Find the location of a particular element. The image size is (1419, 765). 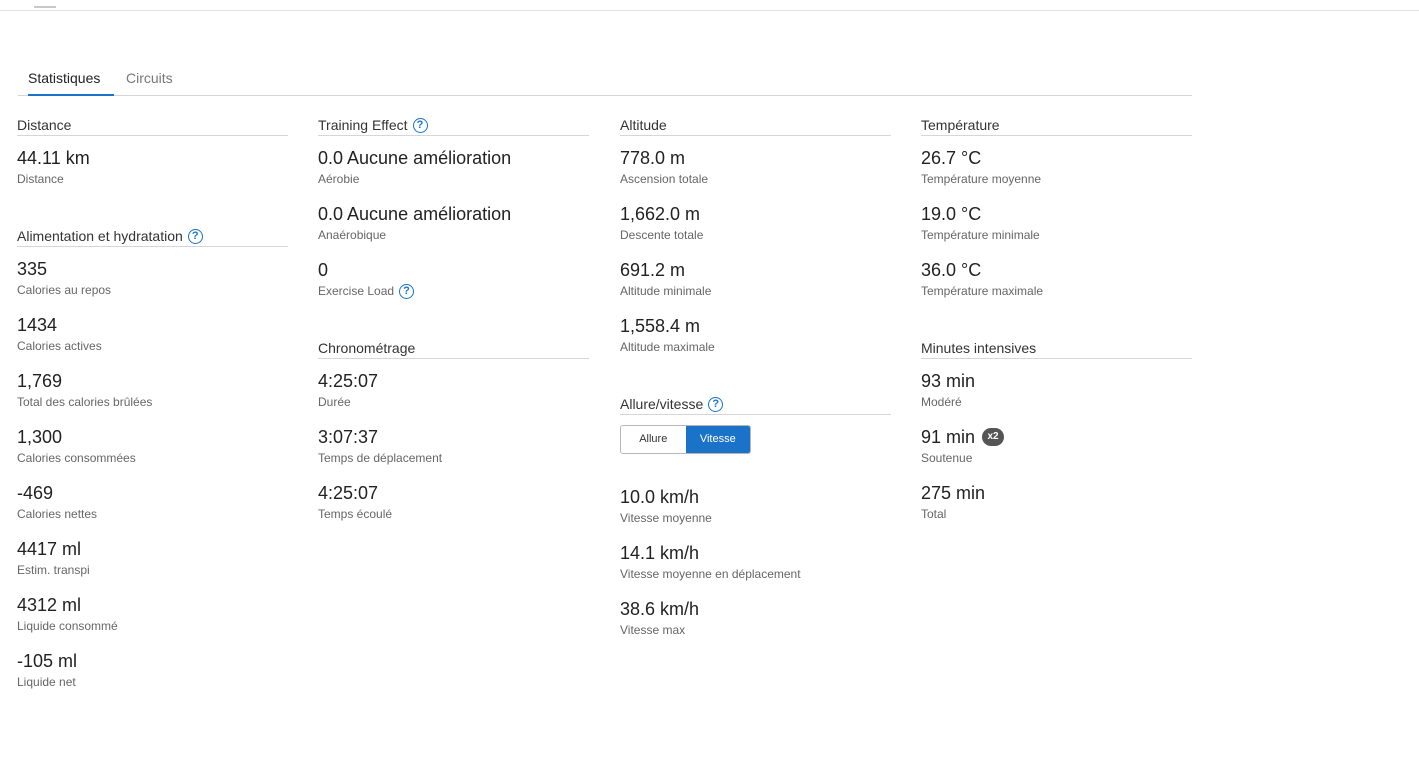

stat-value-text: 0.0 Aucune amélioration is located at coordinates (415, 158).